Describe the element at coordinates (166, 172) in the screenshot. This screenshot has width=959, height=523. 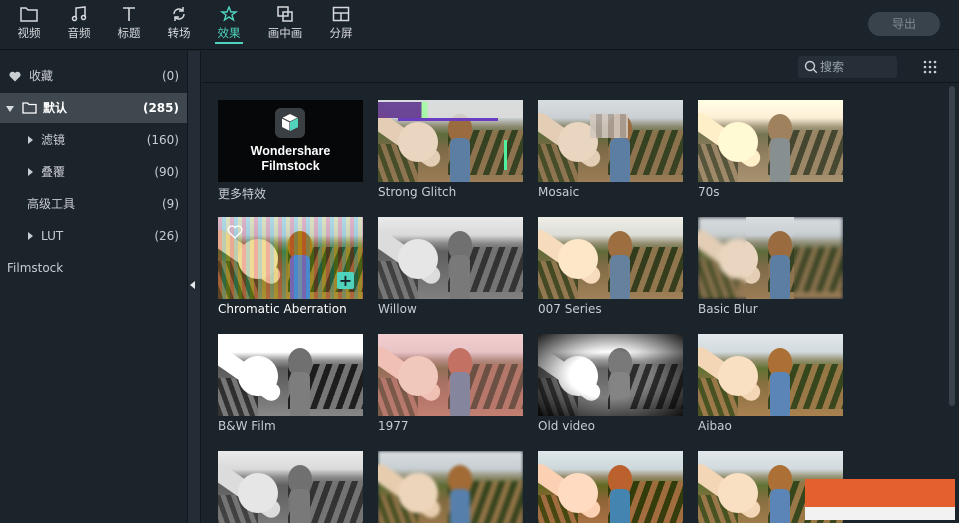
I see `sidebar-item-count: (90)` at that location.